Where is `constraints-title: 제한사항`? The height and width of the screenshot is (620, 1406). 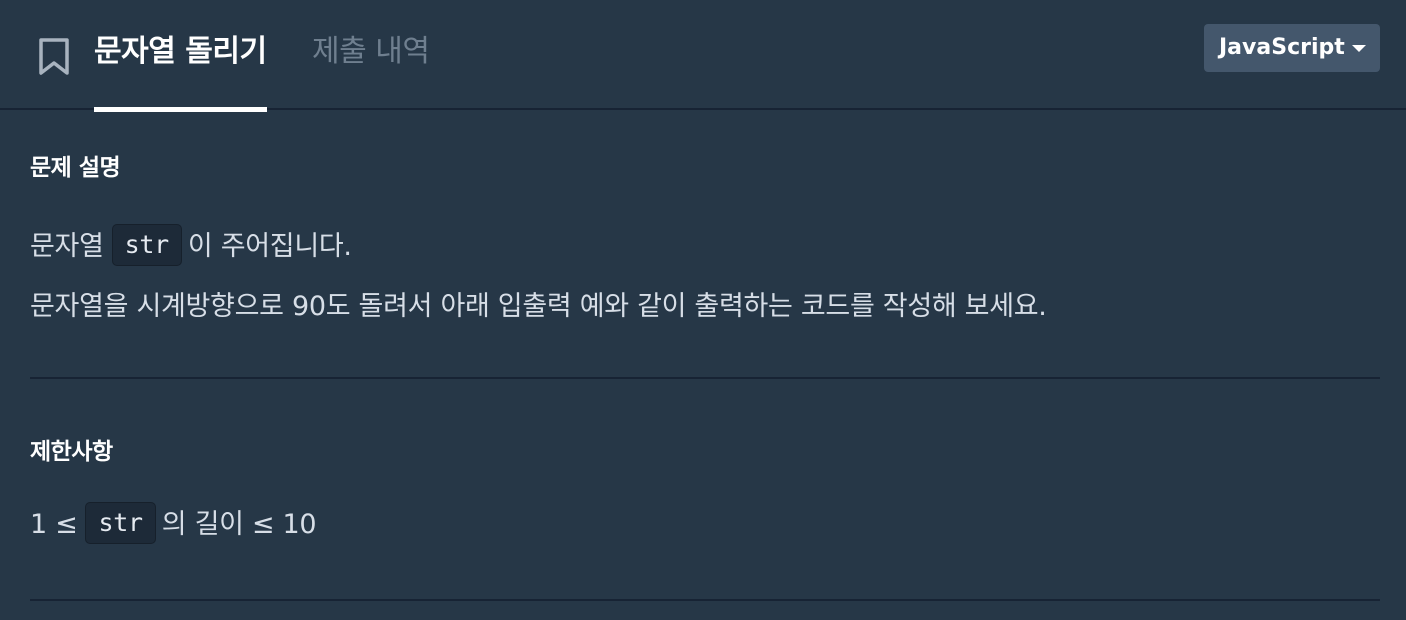
constraints-title: 제한사항 is located at coordinates (71, 452).